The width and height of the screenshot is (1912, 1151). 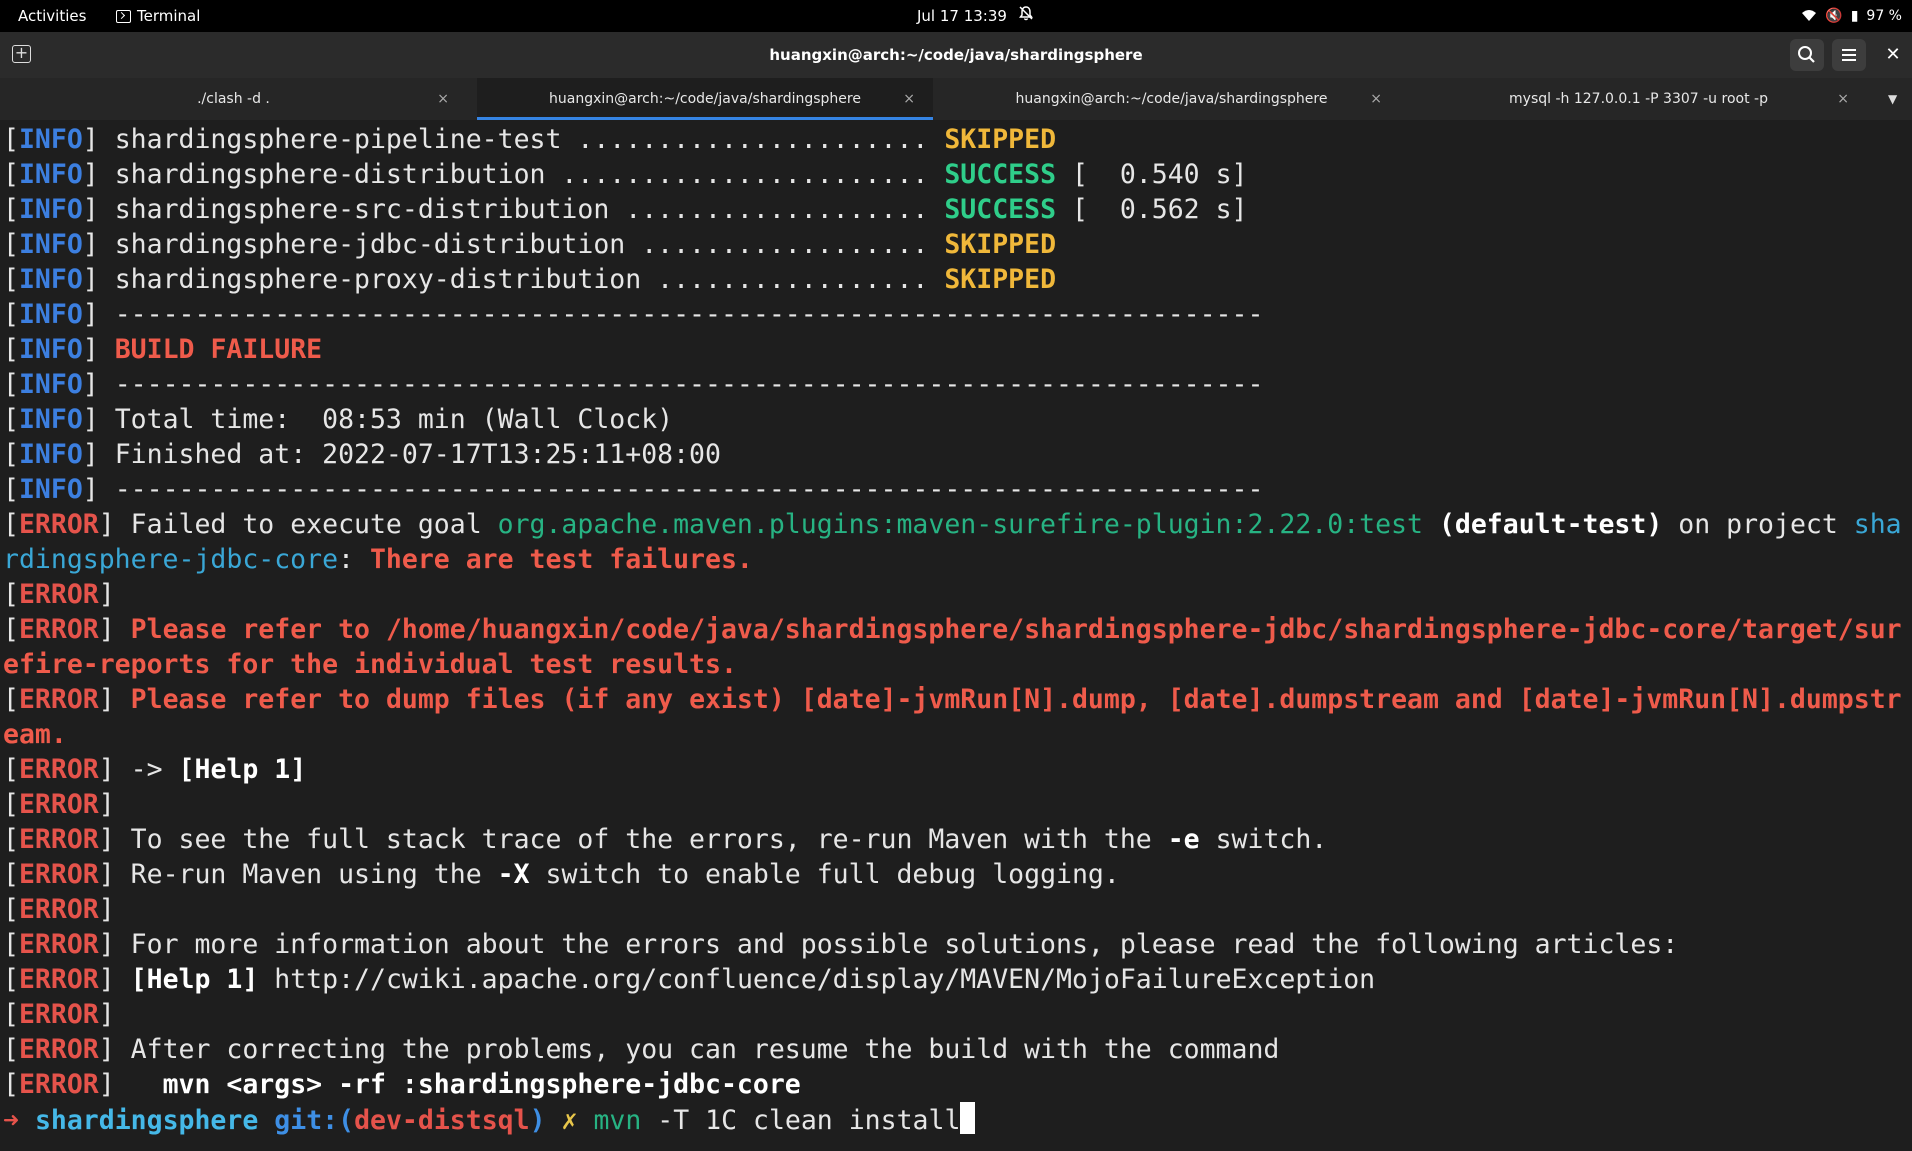 What do you see at coordinates (354, 559) in the screenshot?
I see `line-segment: :` at bounding box center [354, 559].